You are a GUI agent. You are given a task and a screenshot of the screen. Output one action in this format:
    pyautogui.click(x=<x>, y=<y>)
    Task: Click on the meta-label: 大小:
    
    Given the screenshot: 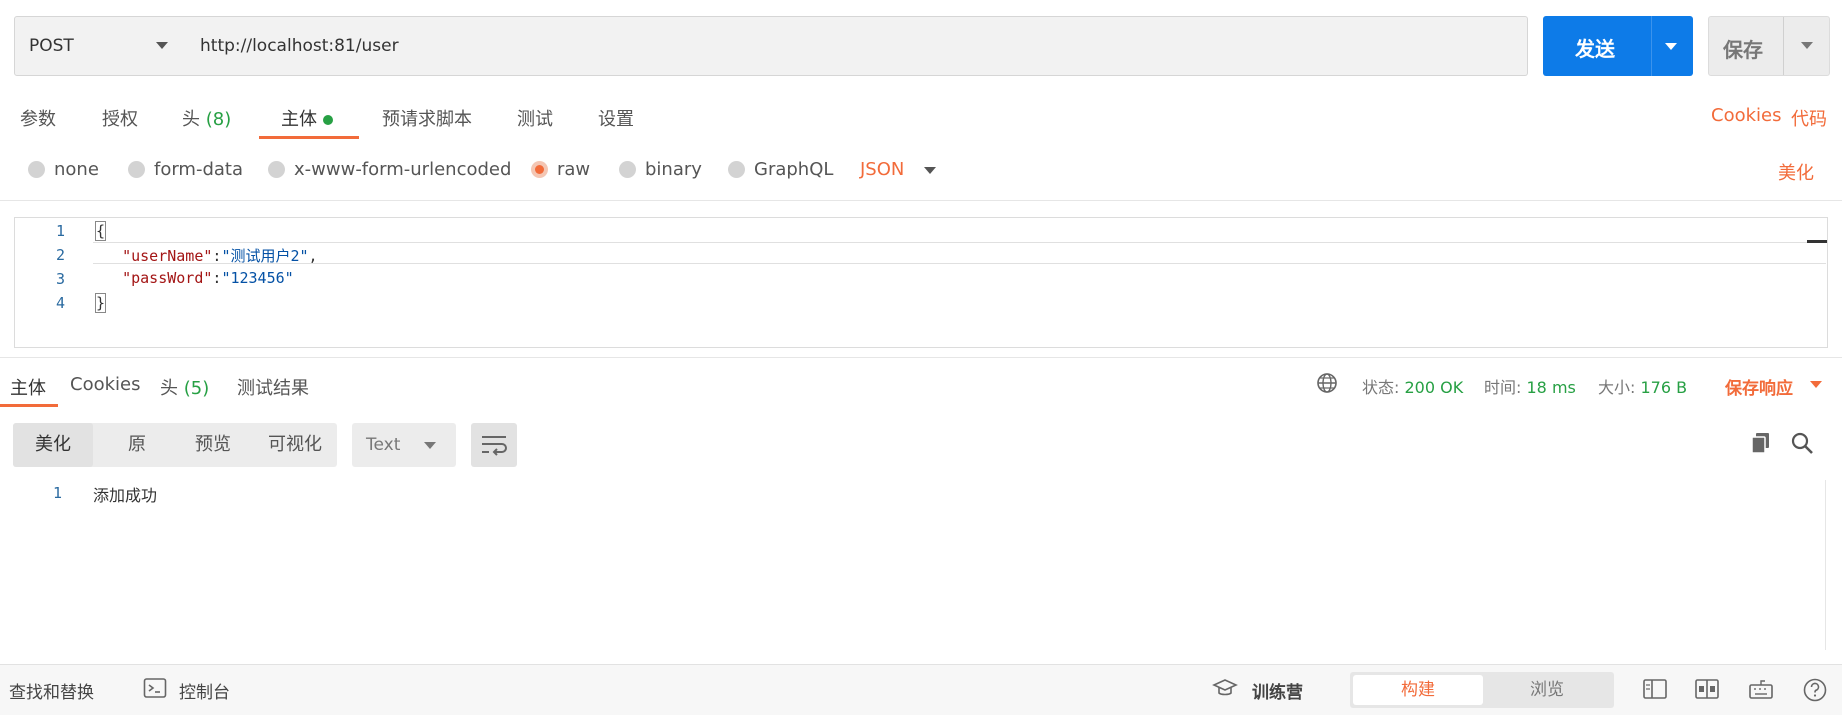 What is the action you would take?
    pyautogui.click(x=1617, y=387)
    